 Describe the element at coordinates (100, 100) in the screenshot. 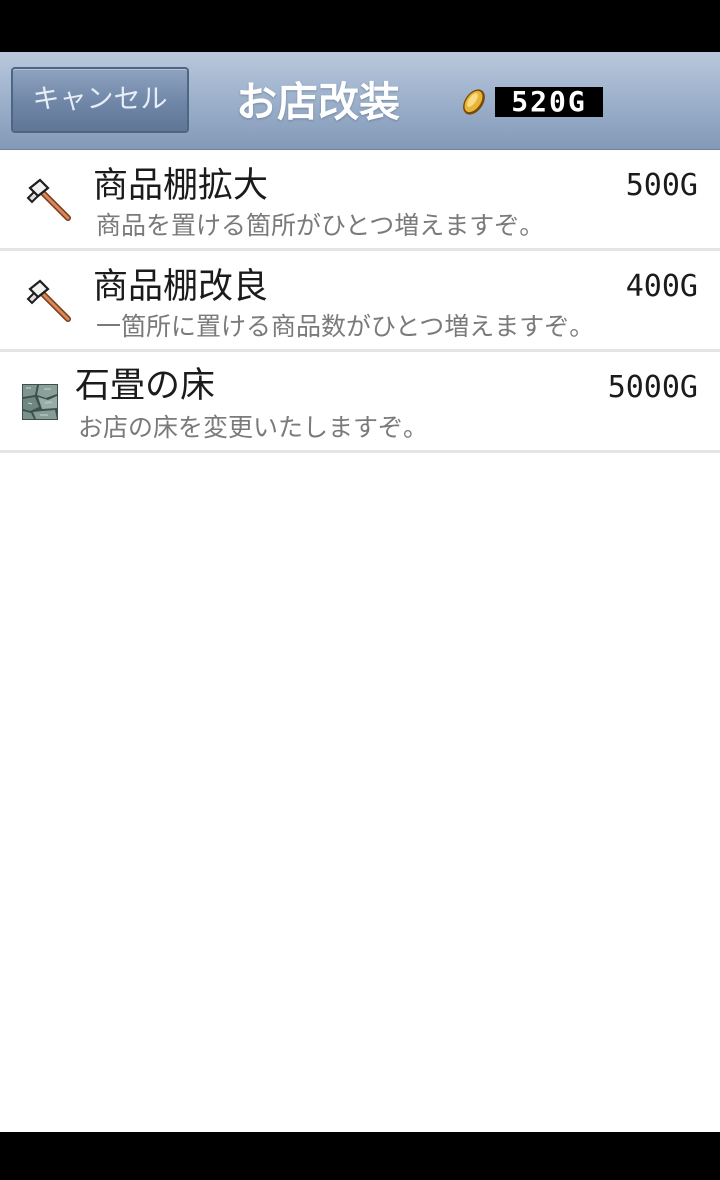

I see `cancel-button: キャンセル` at that location.